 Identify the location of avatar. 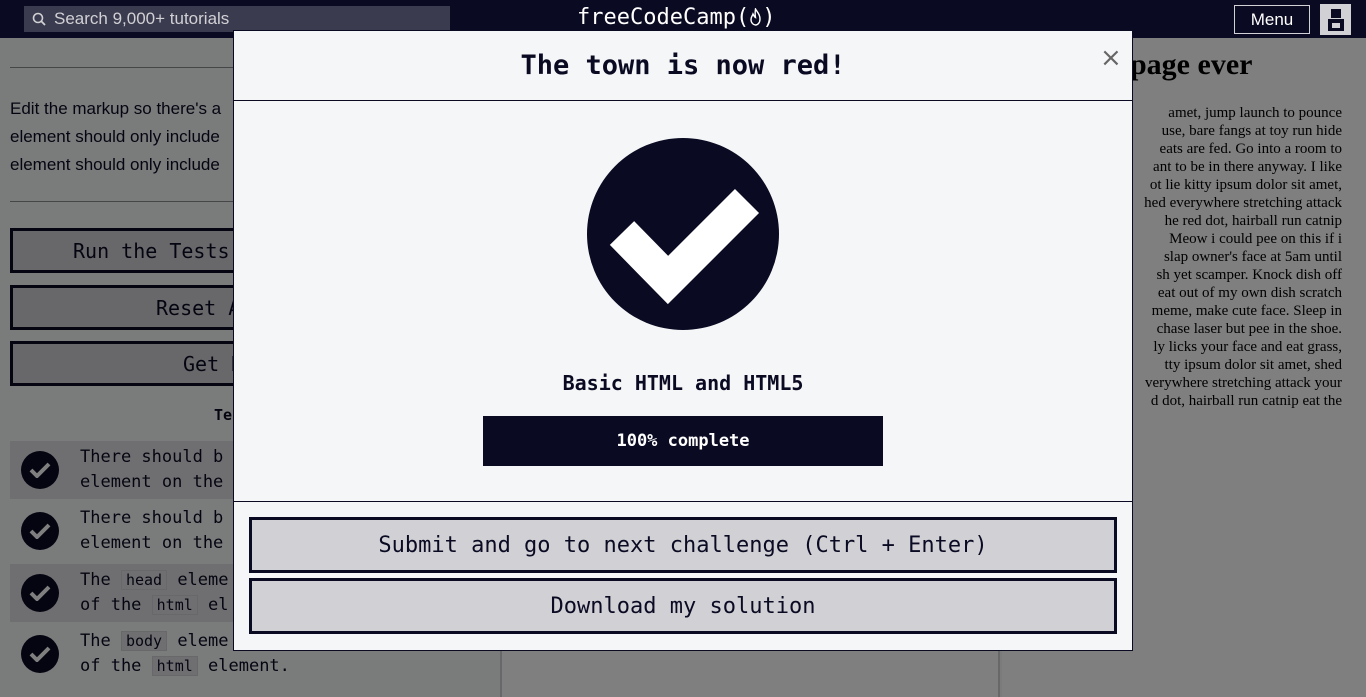
(1335, 19).